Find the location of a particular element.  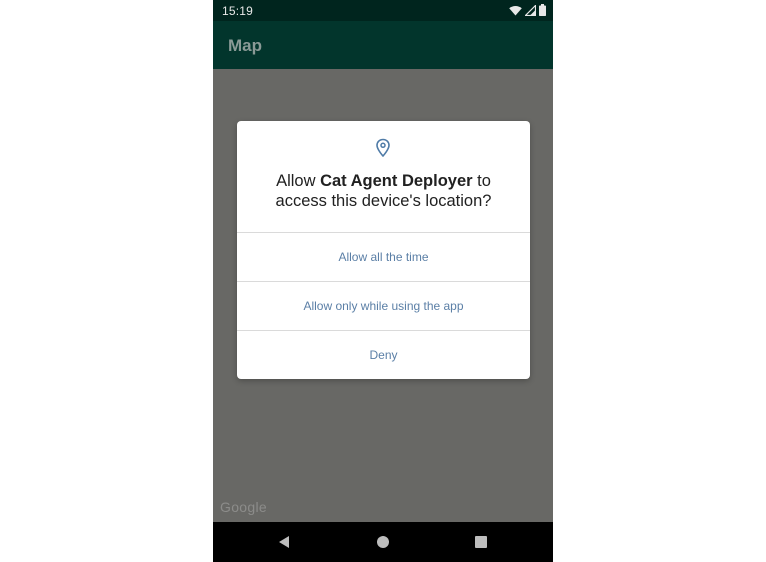

status-icons is located at coordinates (527, 10).